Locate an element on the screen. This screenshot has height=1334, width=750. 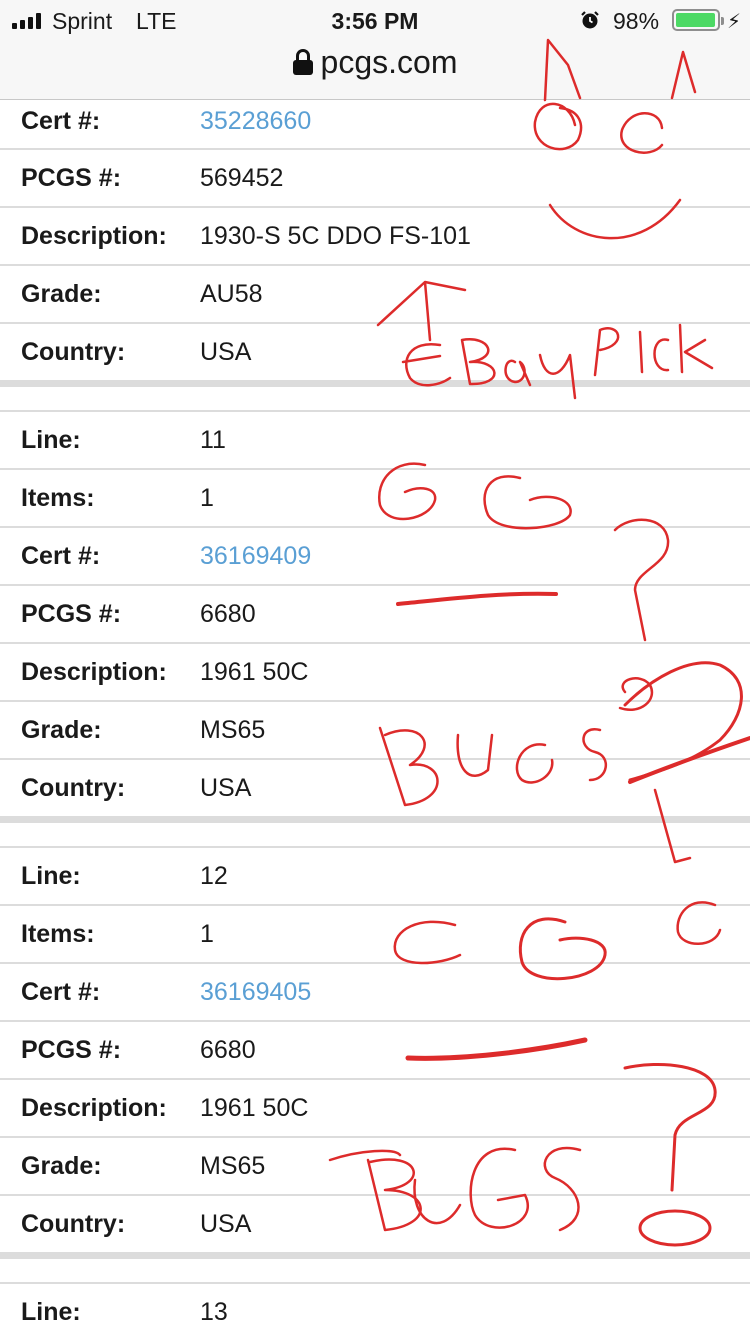
address-bar: pcgs.com is located at coordinates (375, 62).